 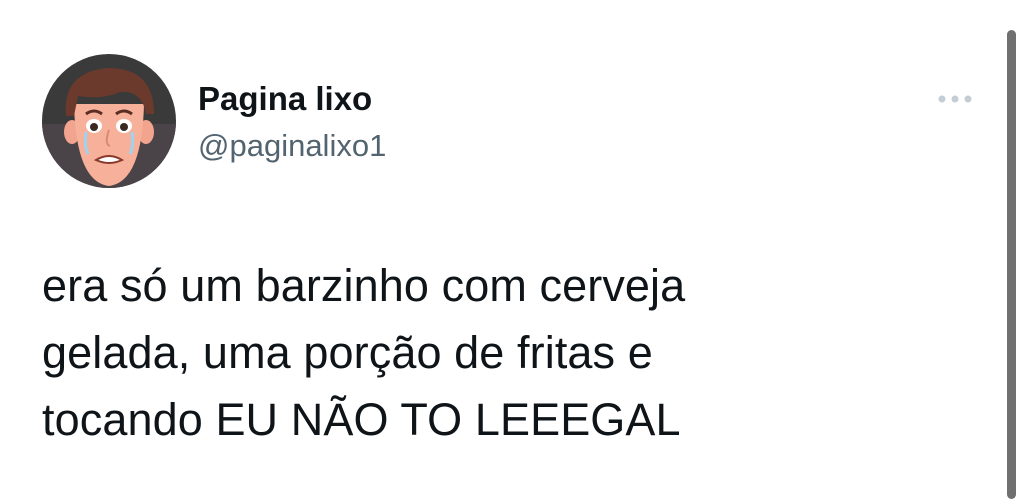 What do you see at coordinates (285, 99) in the screenshot?
I see `author-display-name: Pagina lixo` at bounding box center [285, 99].